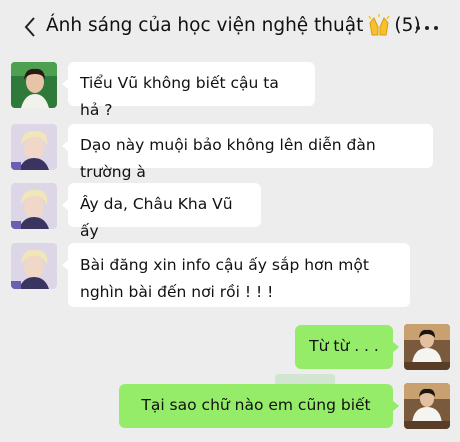  Describe the element at coordinates (179, 96) in the screenshot. I see `message-text: Tiểu Vũ không biết cậu ta hả ?` at that location.